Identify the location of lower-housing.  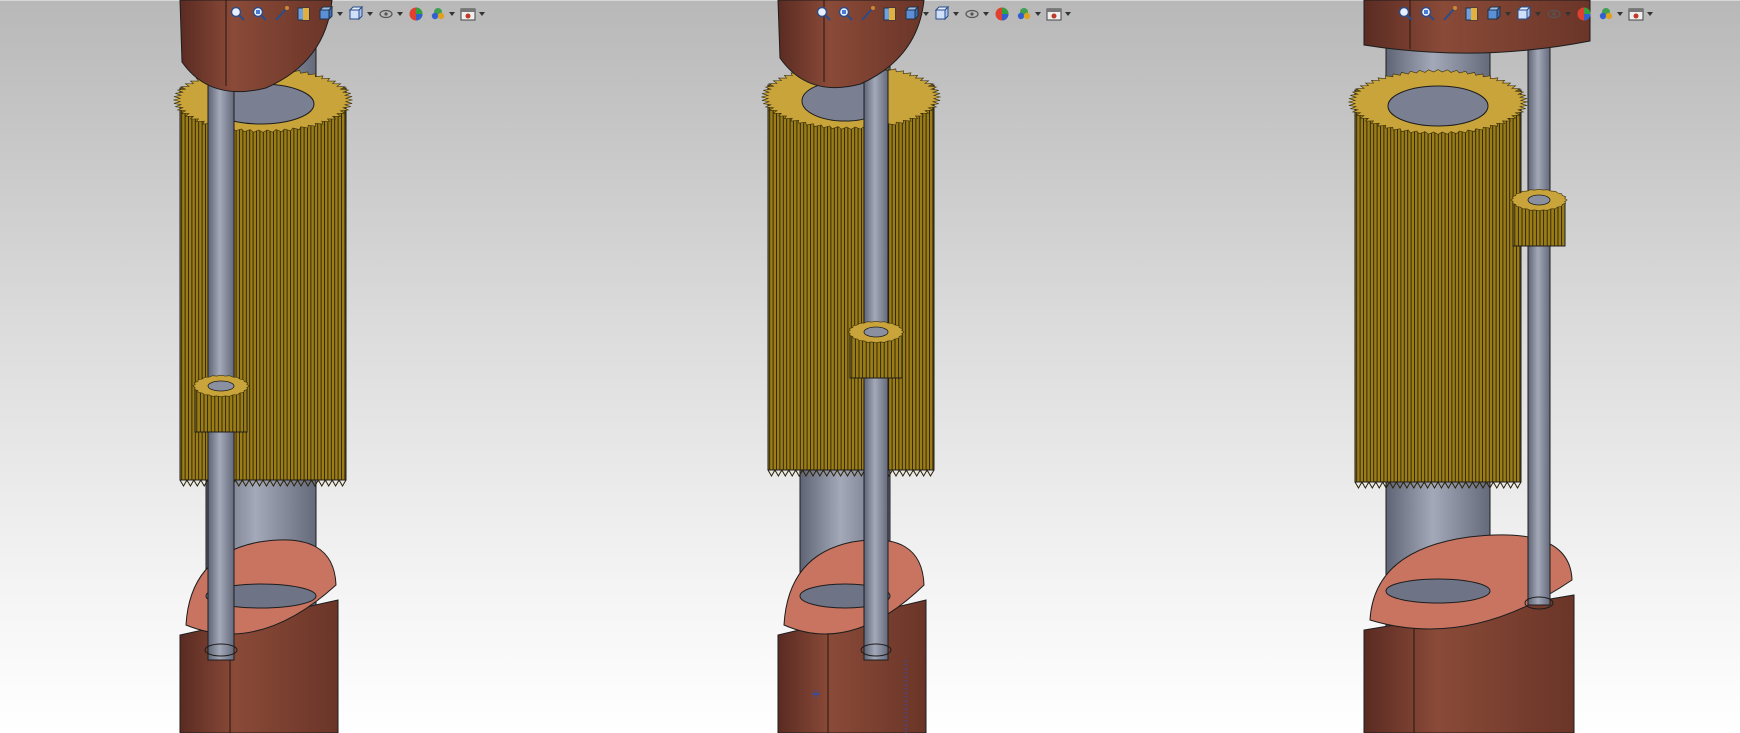
(259, 636).